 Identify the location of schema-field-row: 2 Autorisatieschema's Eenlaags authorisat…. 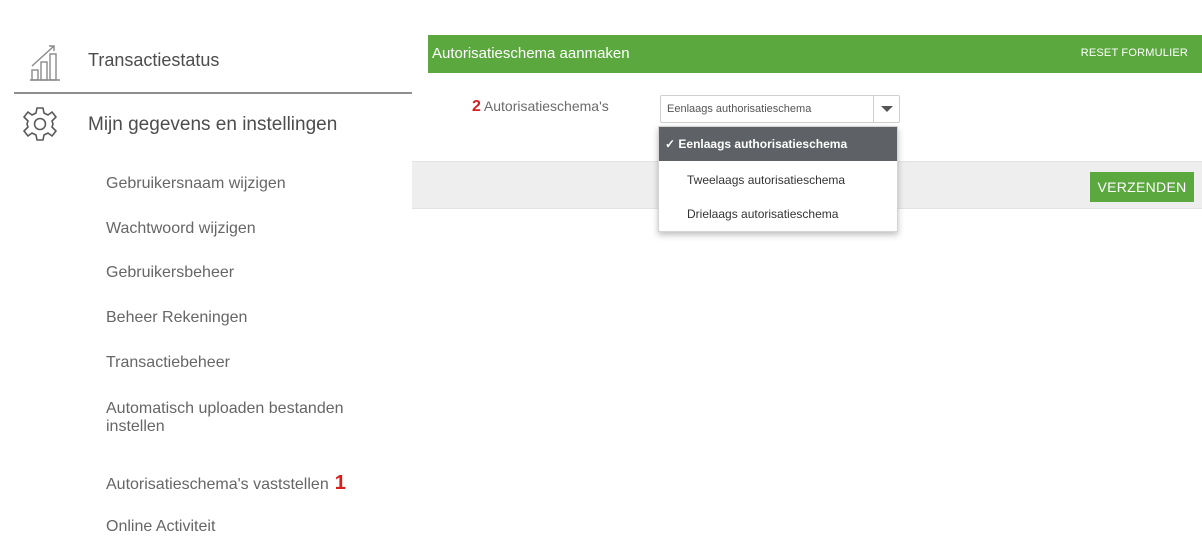
(815, 107).